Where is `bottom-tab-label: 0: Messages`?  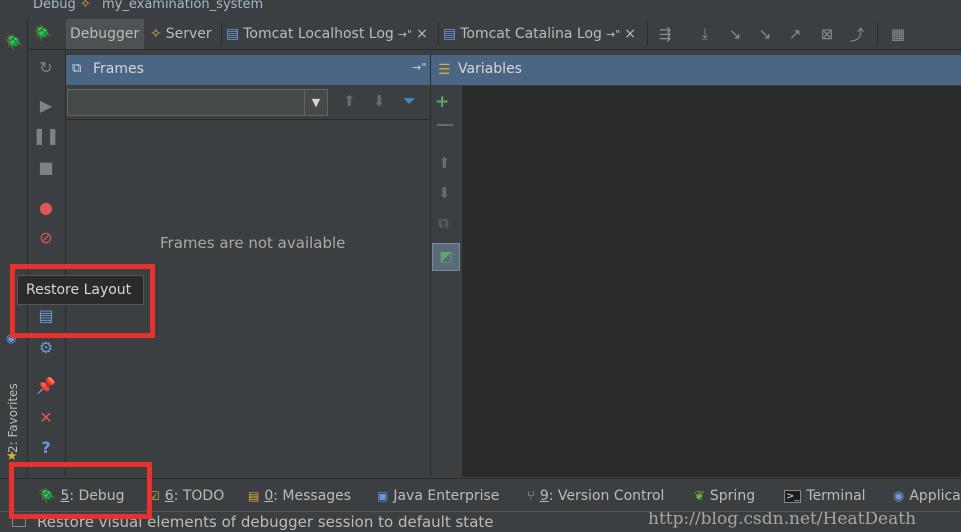 bottom-tab-label: 0: Messages is located at coordinates (307, 496).